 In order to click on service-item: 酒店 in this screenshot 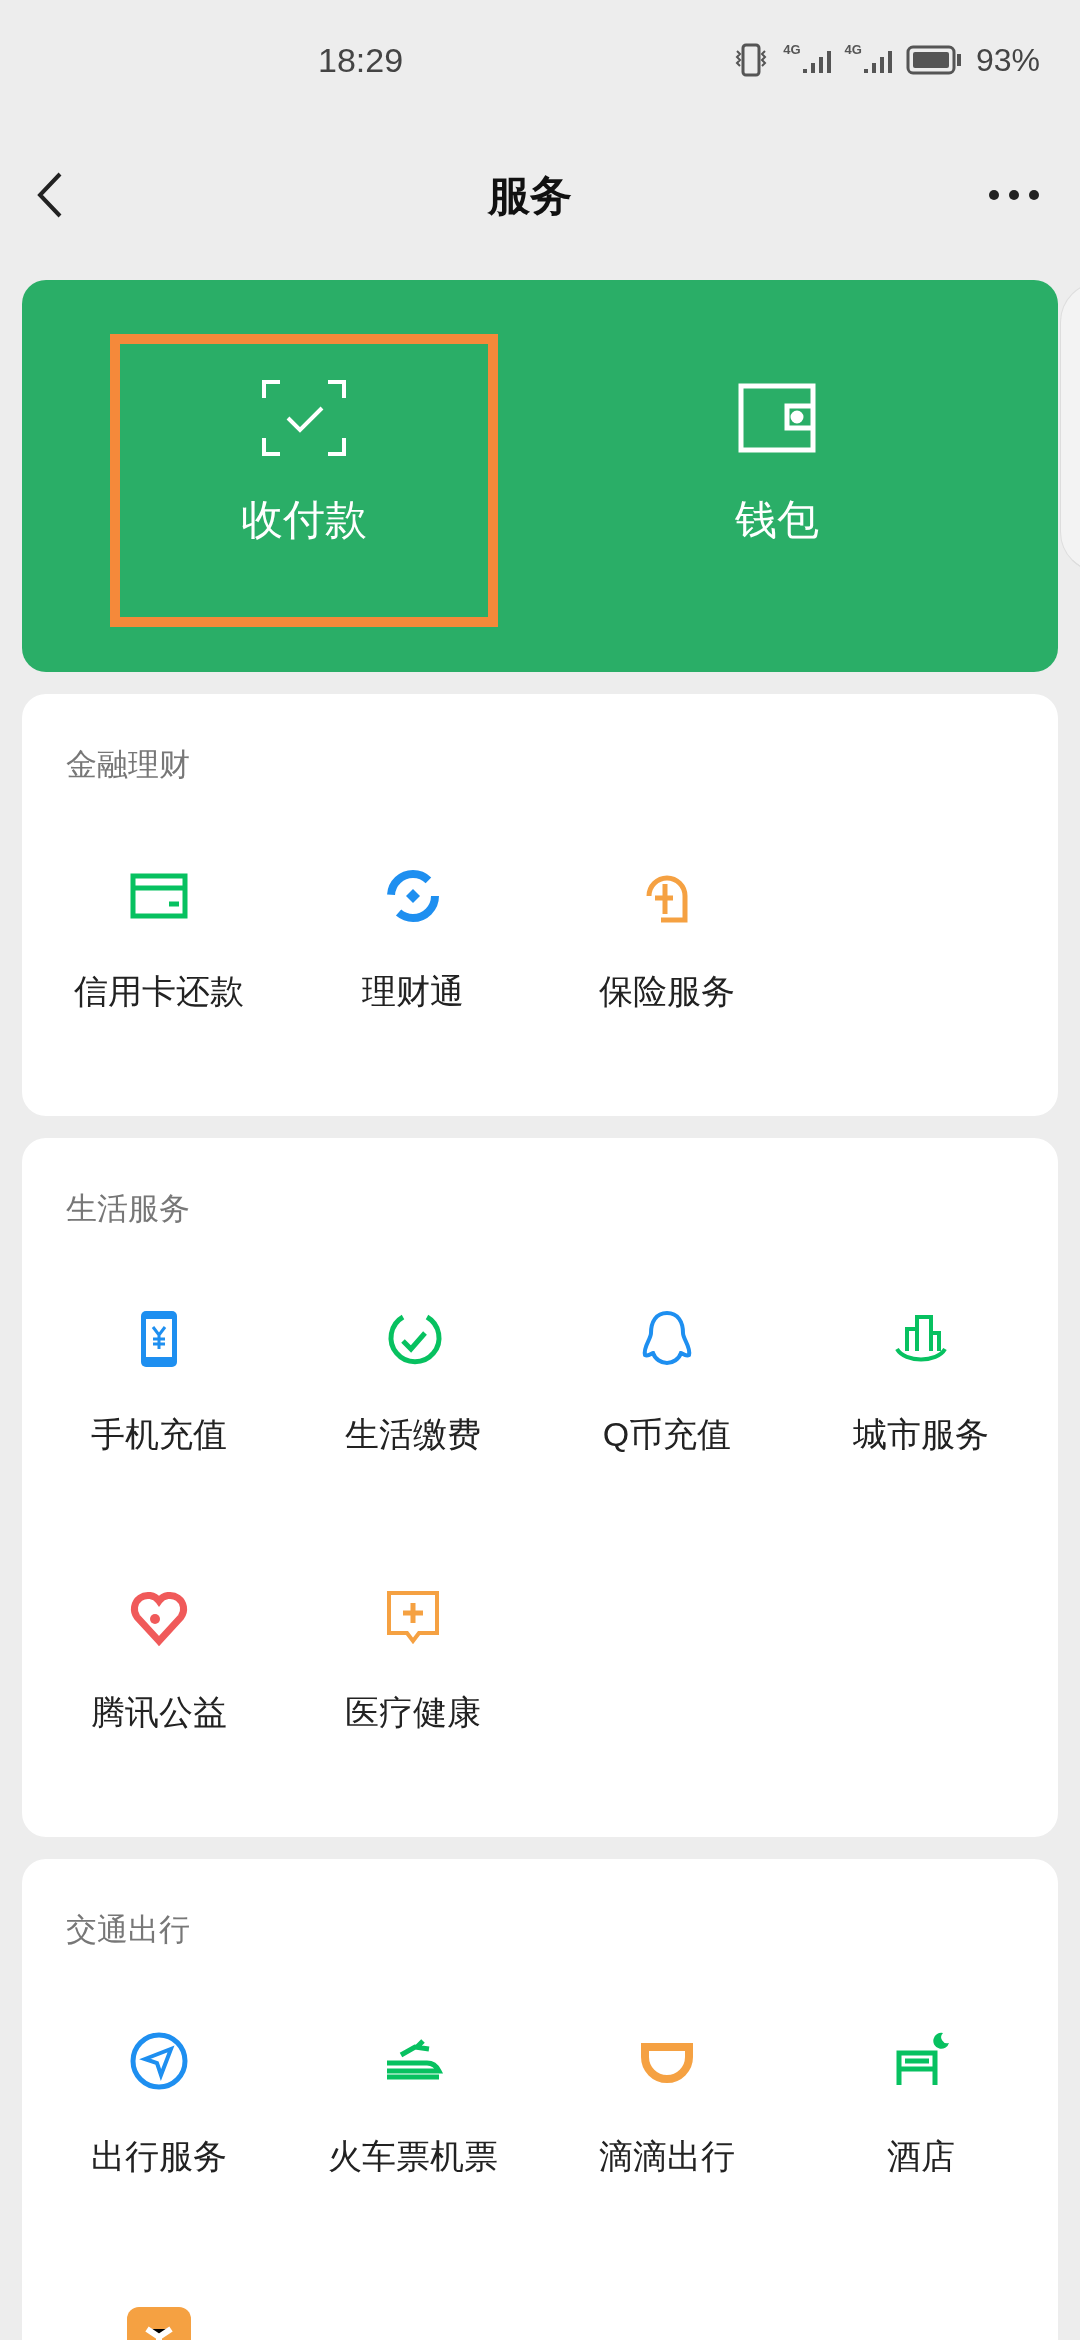, I will do `click(921, 2105)`.